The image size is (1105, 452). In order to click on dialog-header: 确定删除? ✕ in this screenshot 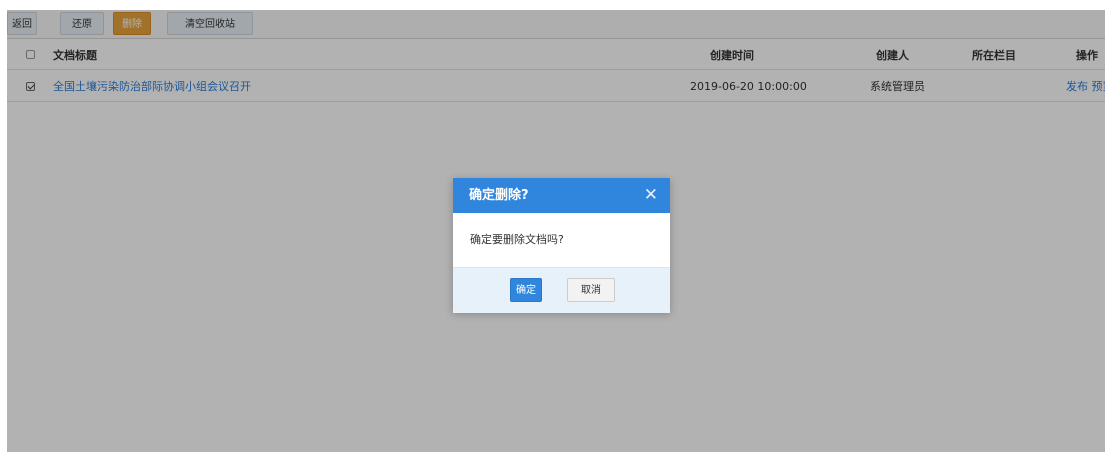, I will do `click(561, 195)`.